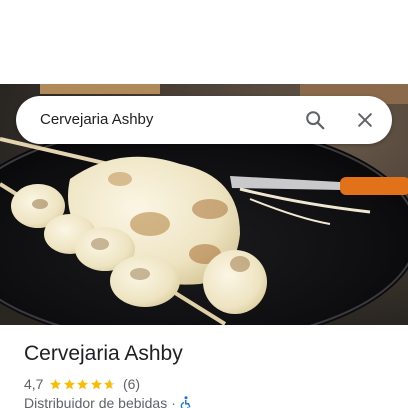  I want to click on close-icon, so click(365, 120).